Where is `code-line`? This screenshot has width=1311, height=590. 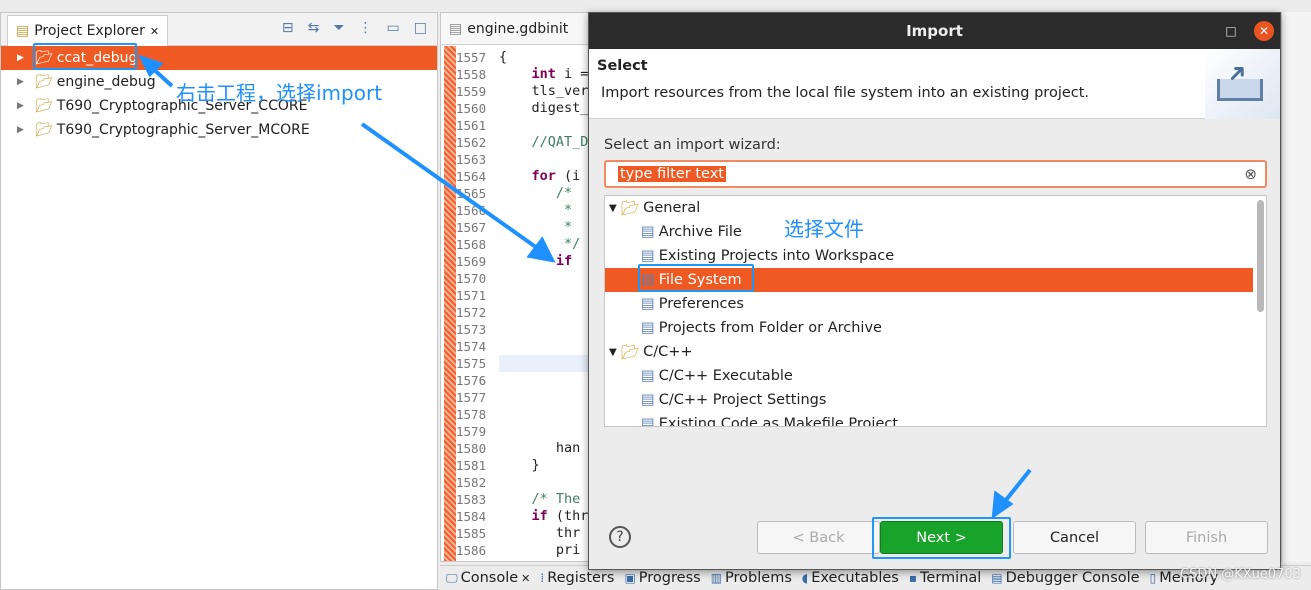
code-line is located at coordinates (544, 363).